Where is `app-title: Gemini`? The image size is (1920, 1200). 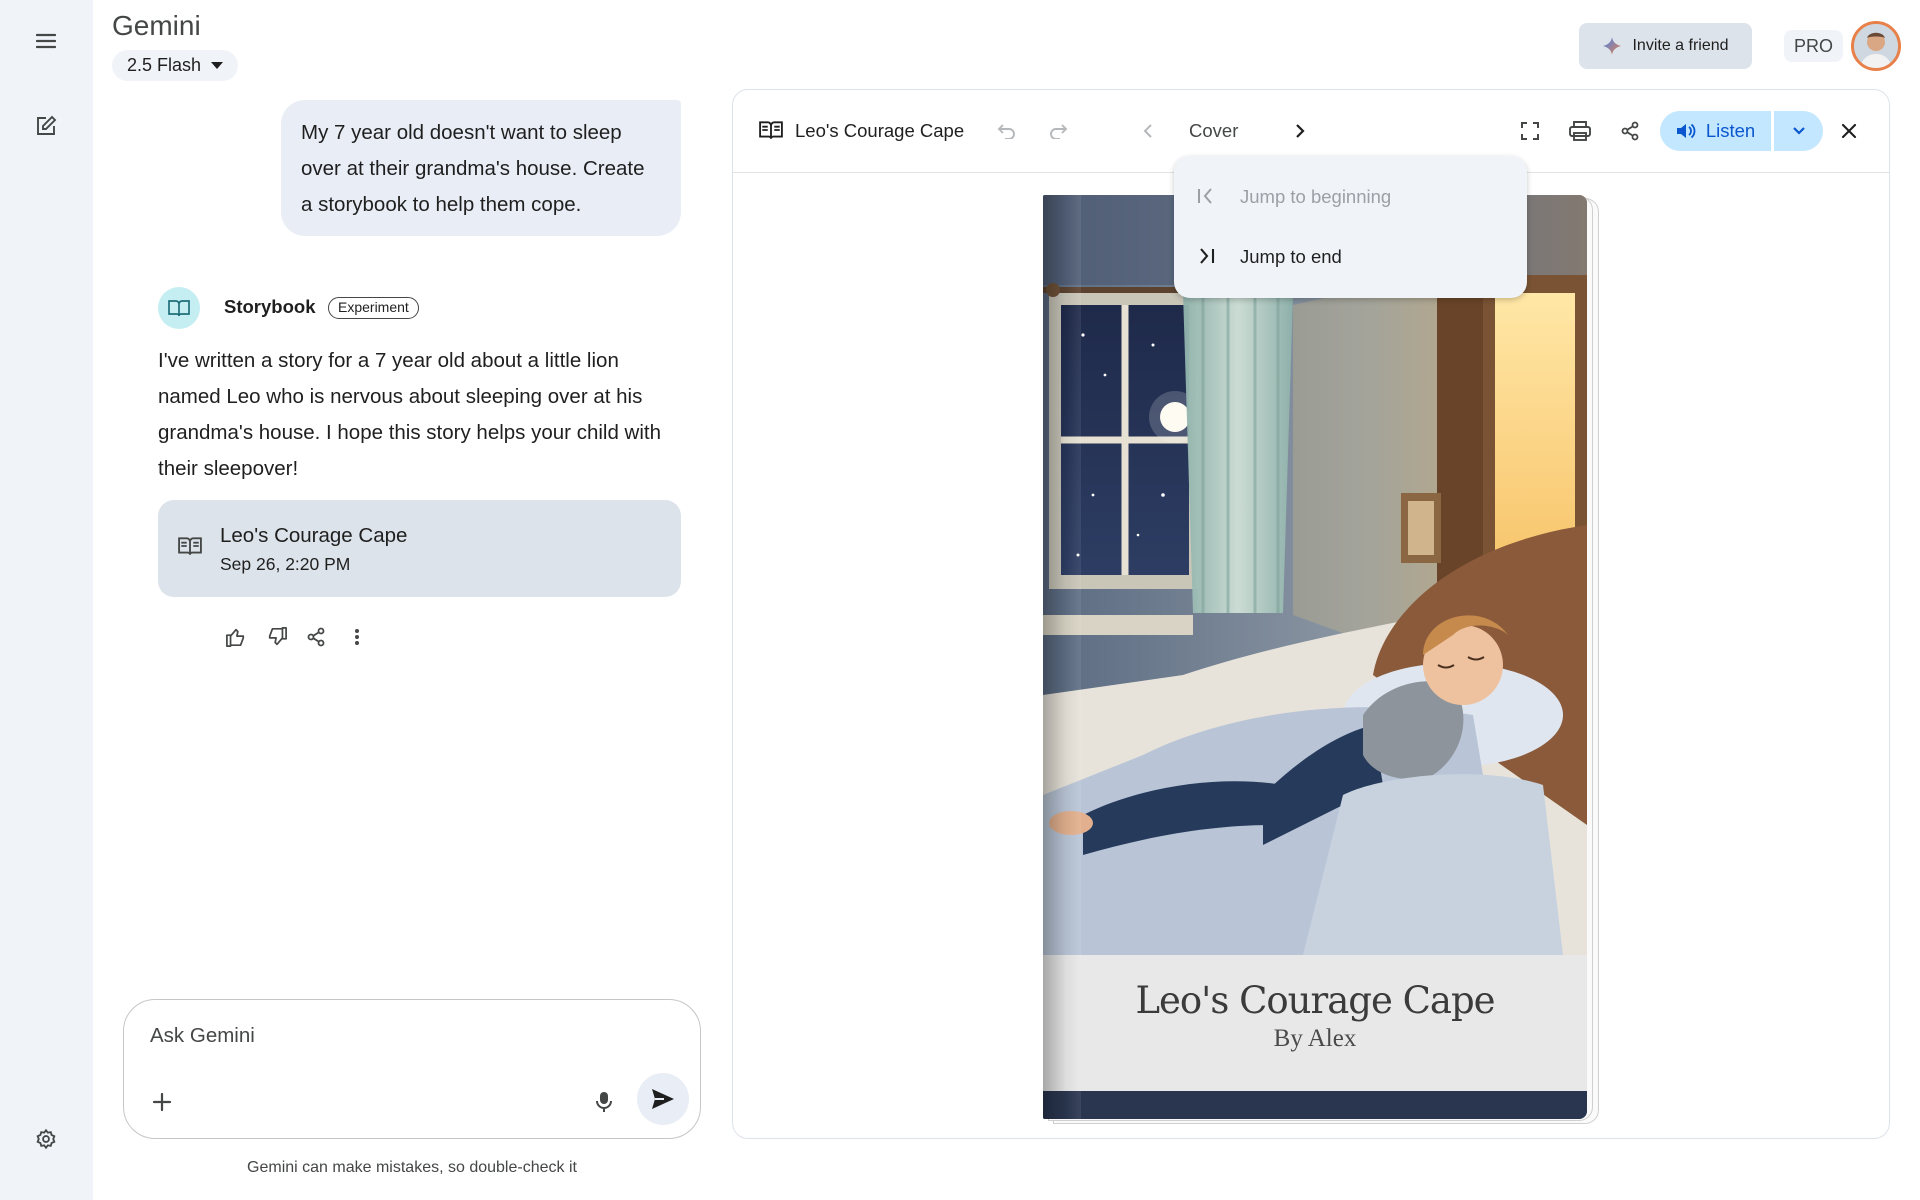
app-title: Gemini is located at coordinates (156, 25).